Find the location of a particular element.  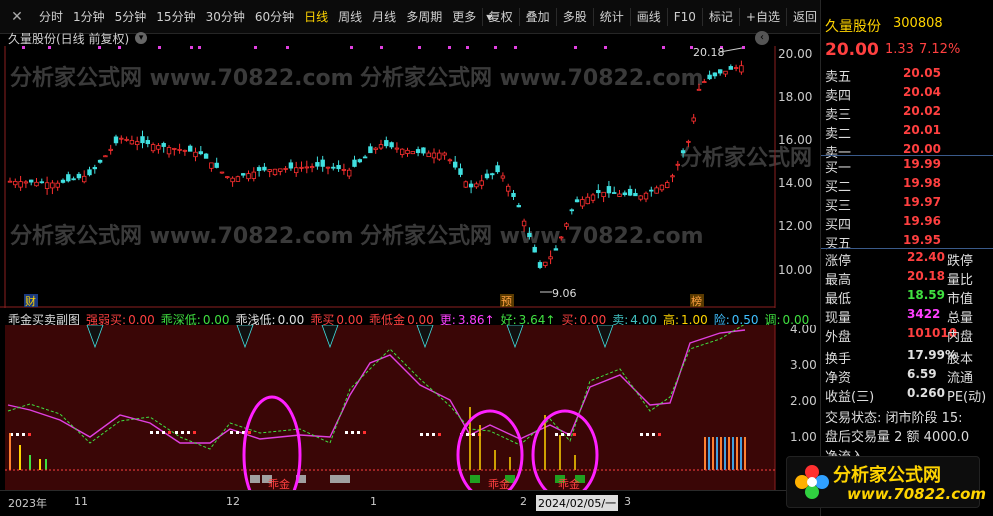

adjust-button: 复权 is located at coordinates (500, 17).